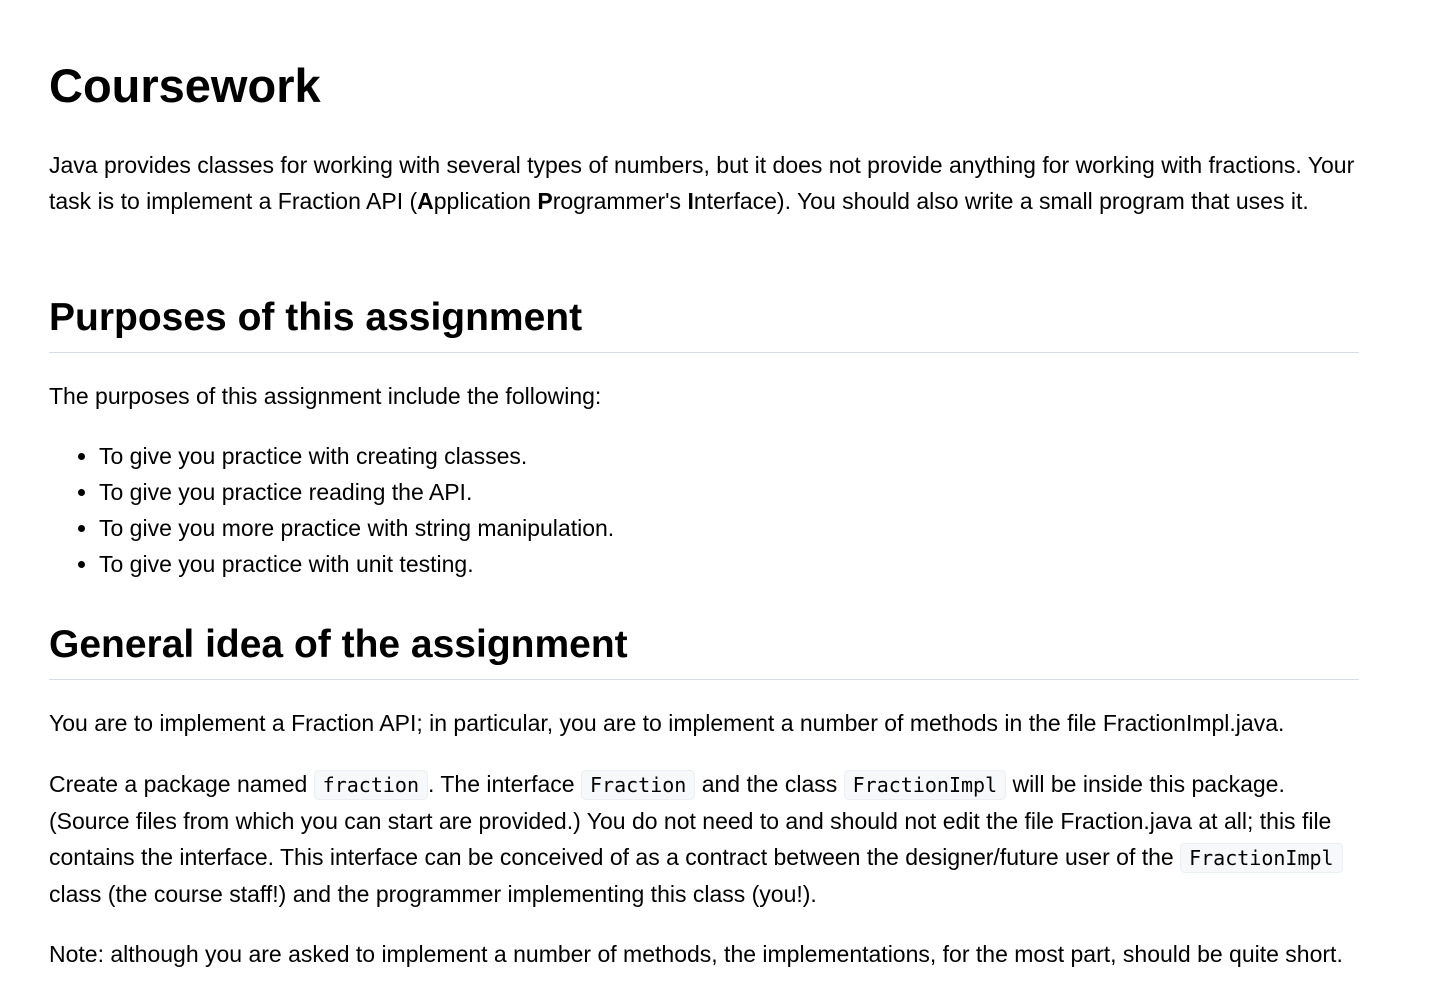  I want to click on general-heading-section: General idea of the assignment, so click(704, 650).